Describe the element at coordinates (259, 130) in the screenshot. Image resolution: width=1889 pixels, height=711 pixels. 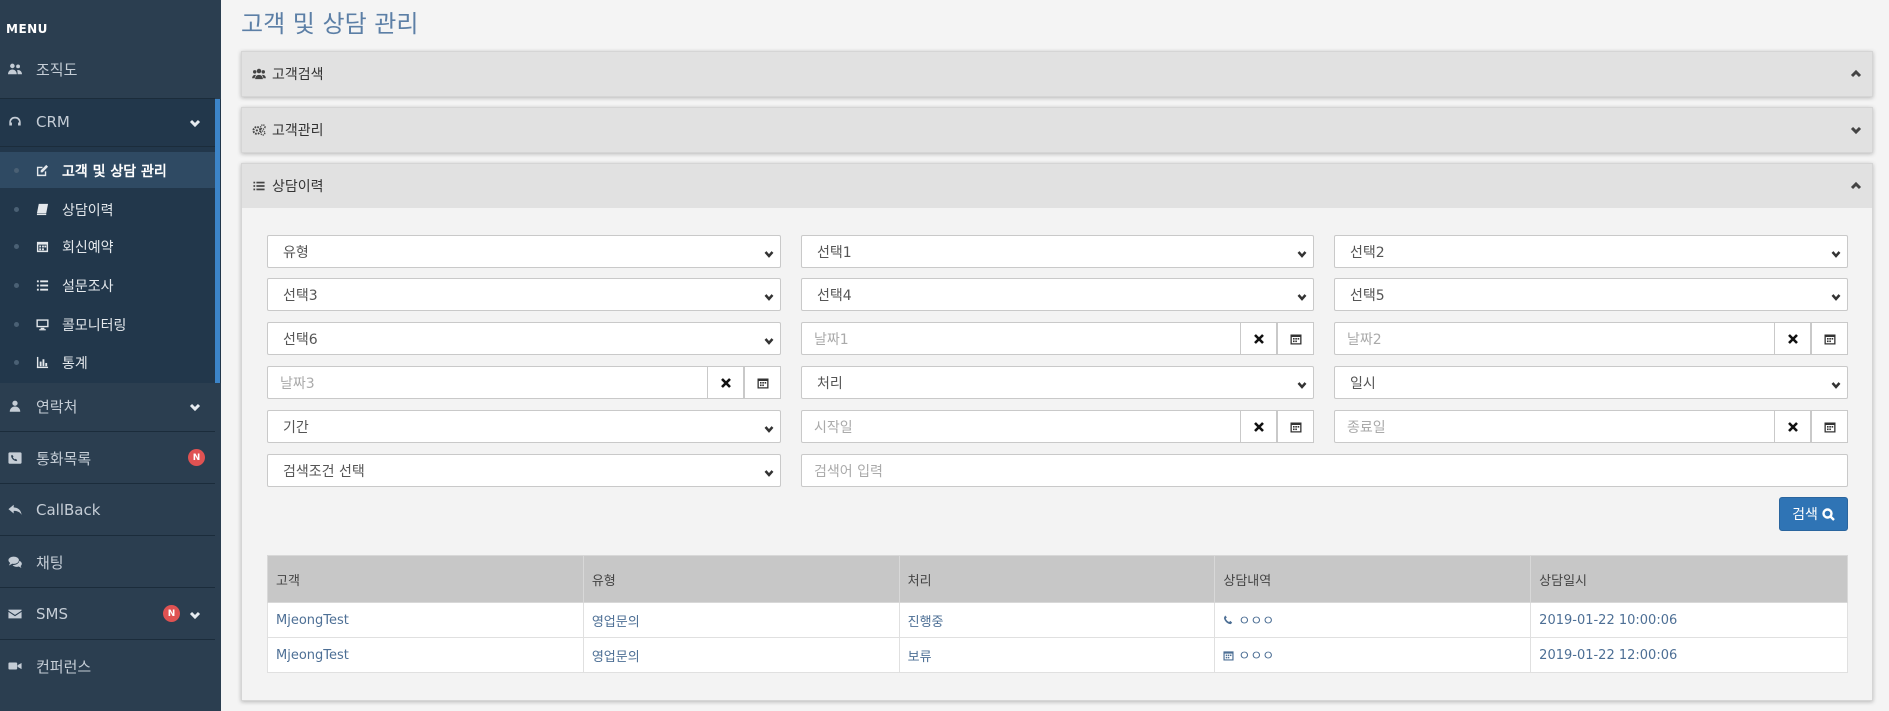
I see `cogs-icon` at that location.